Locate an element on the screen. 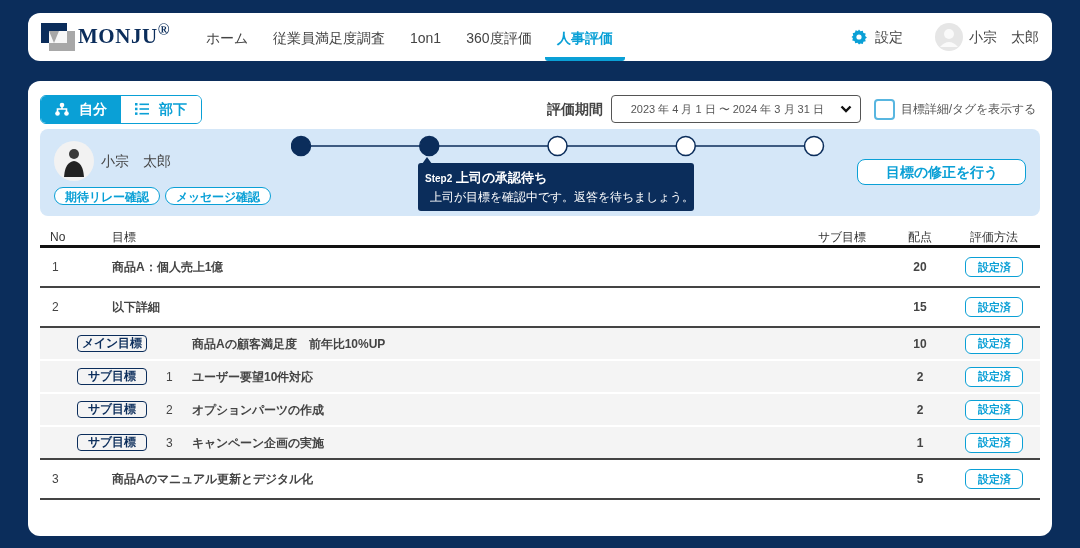 The width and height of the screenshot is (1080, 548). view-tab: 自分 is located at coordinates (81, 109).